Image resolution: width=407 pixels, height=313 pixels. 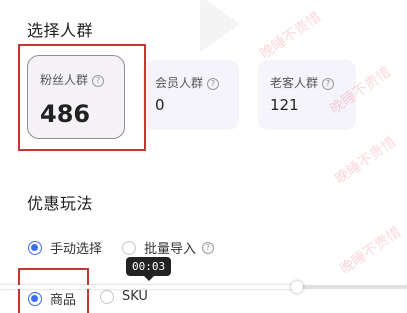 What do you see at coordinates (60, 203) in the screenshot?
I see `offer-section-title: 优惠玩法` at bounding box center [60, 203].